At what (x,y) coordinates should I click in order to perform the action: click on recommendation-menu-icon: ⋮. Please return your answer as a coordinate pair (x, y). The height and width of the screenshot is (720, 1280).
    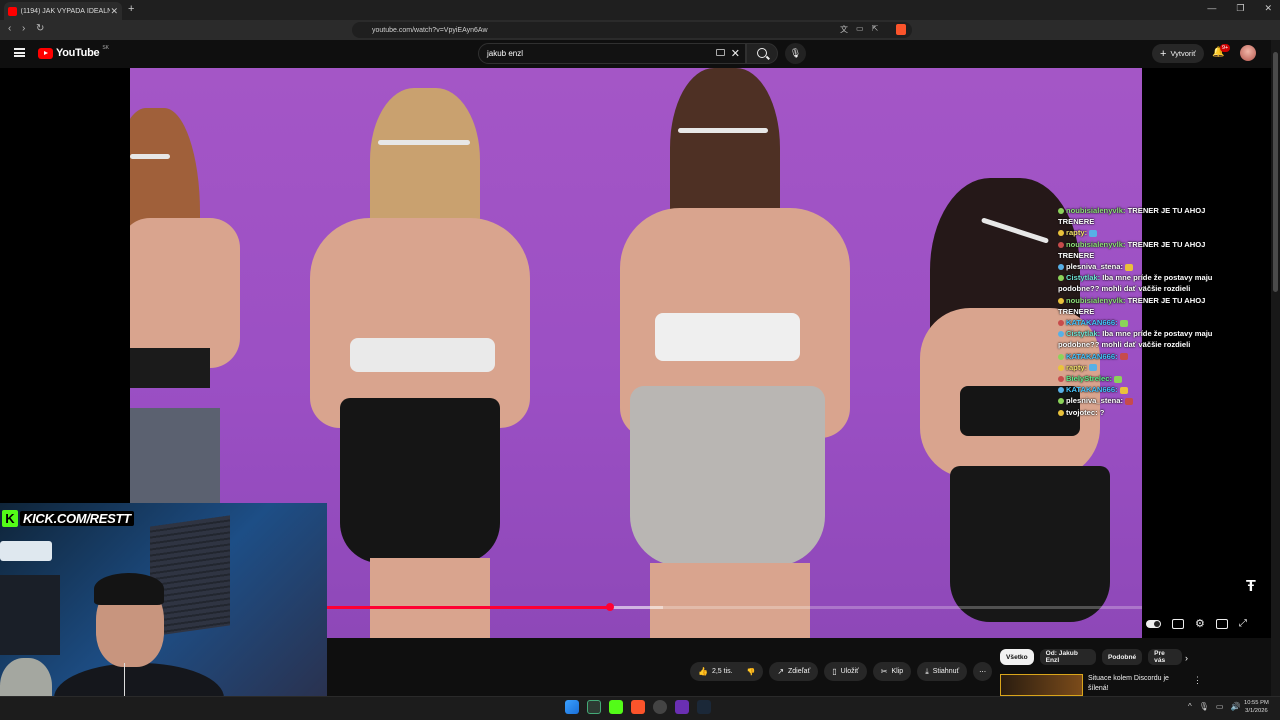
    Looking at the image, I should click on (1197, 680).